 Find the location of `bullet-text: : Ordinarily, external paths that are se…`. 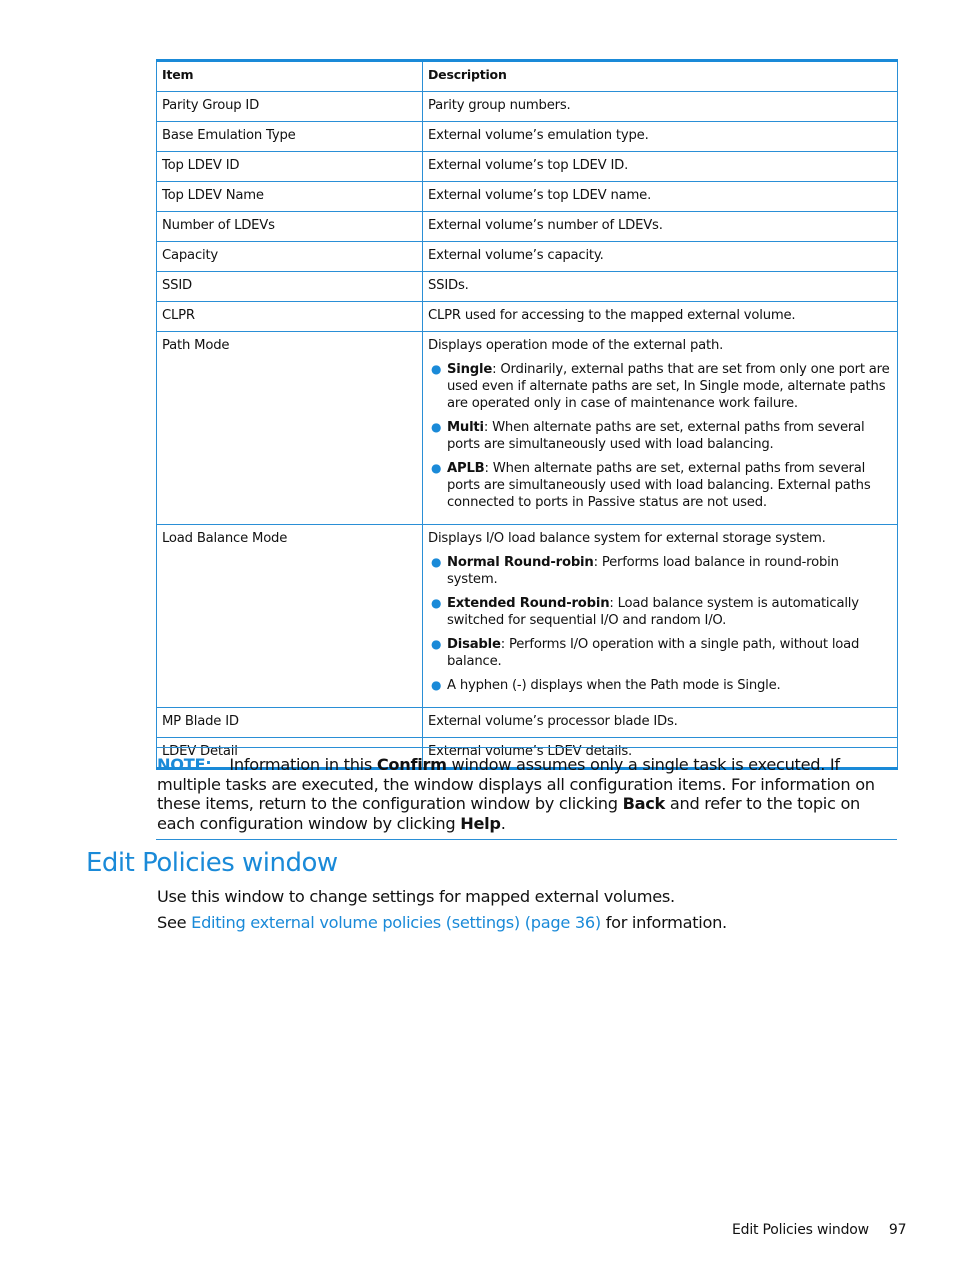

bullet-text: : Ordinarily, external paths that are se… is located at coordinates (668, 386).